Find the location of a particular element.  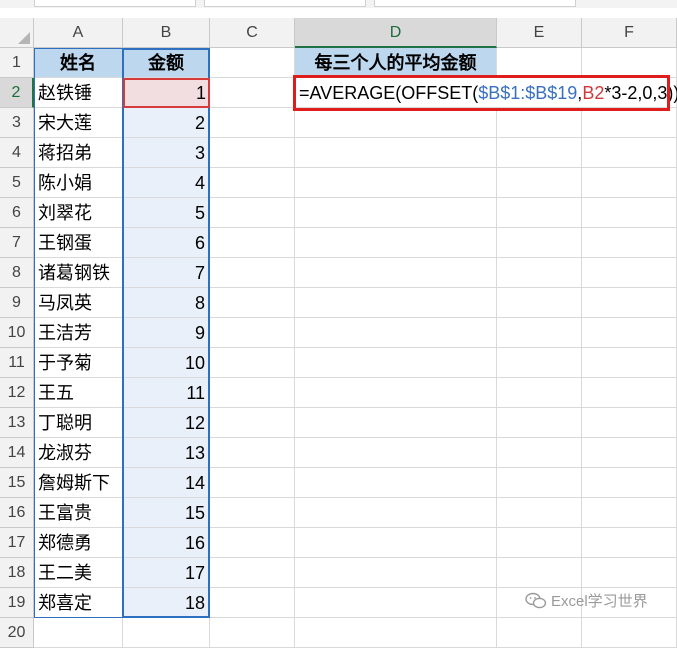

row-header-15: 15 is located at coordinates (17, 483).